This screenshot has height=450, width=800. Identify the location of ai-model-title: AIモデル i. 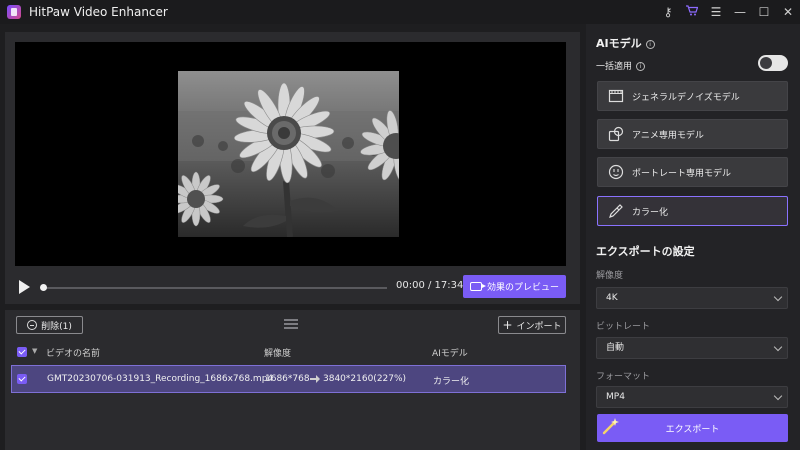
(625, 43).